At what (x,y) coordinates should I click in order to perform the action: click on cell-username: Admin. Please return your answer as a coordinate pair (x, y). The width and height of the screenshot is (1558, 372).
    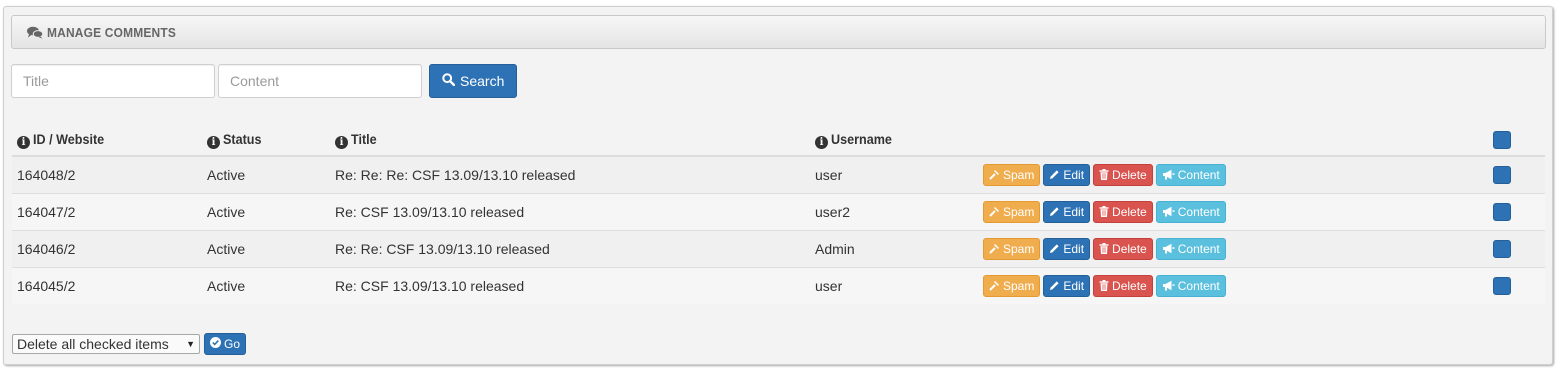
    Looking at the image, I should click on (894, 248).